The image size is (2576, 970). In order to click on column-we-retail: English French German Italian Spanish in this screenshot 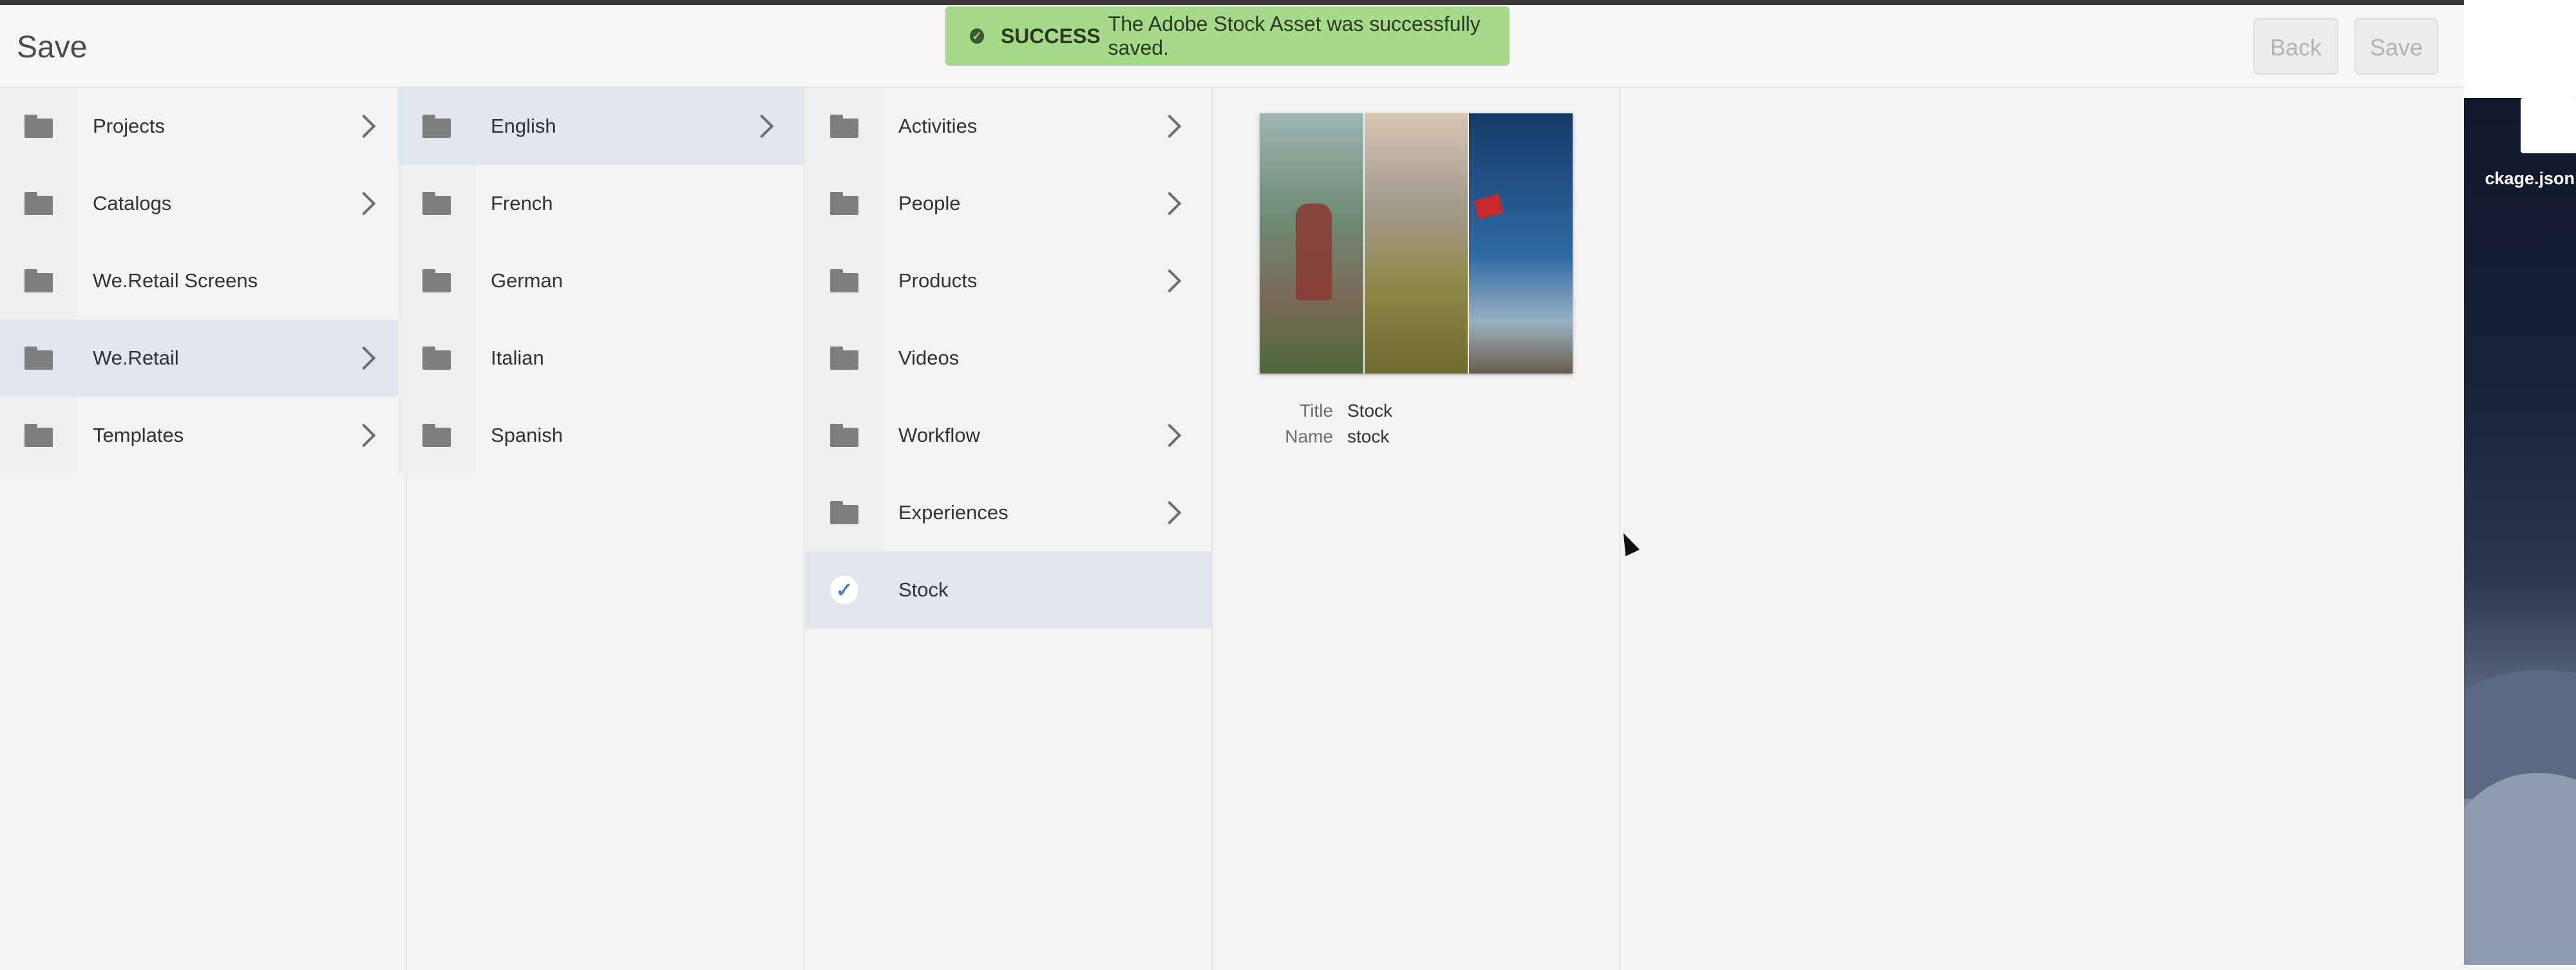, I will do `click(602, 529)`.